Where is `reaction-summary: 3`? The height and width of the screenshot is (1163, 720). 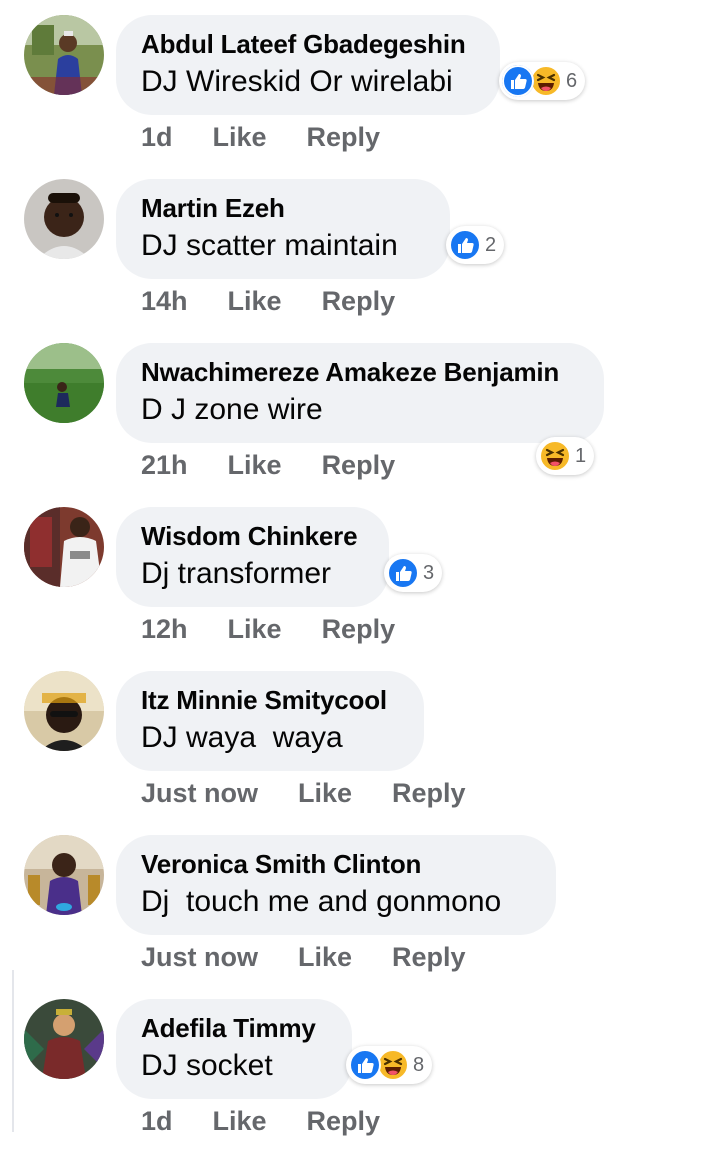
reaction-summary: 3 is located at coordinates (413, 573).